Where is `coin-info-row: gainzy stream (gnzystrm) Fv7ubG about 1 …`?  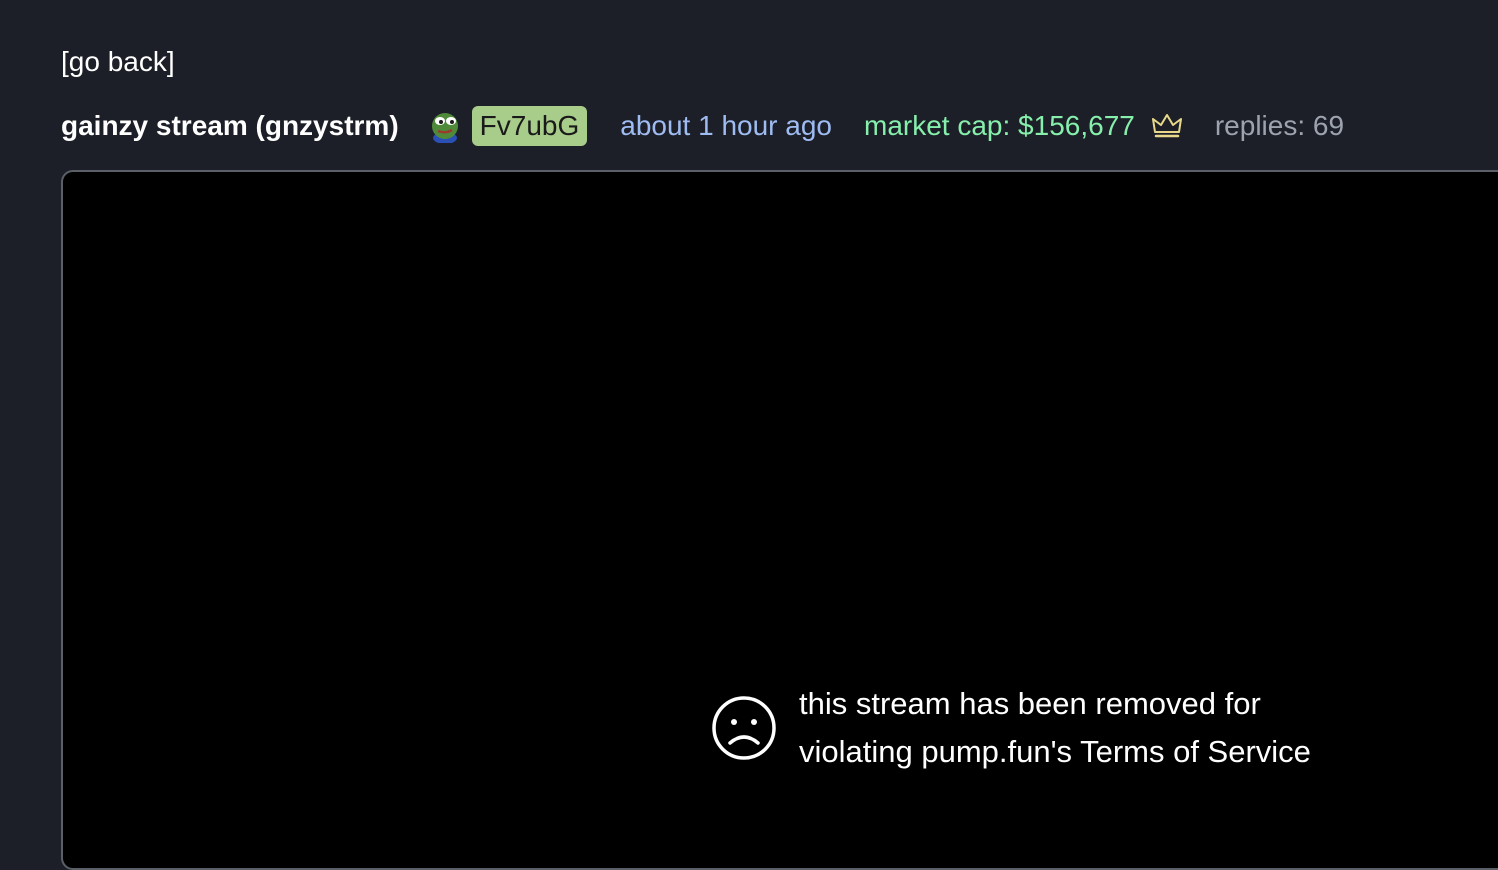
coin-info-row: gainzy stream (gnzystrm) Fv7ubG about 1 … is located at coordinates (702, 126).